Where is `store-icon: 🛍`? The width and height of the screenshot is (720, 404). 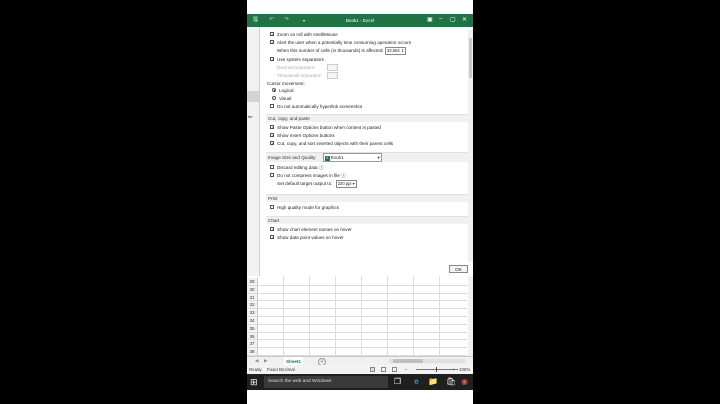
store-icon: 🛍 is located at coordinates (451, 381).